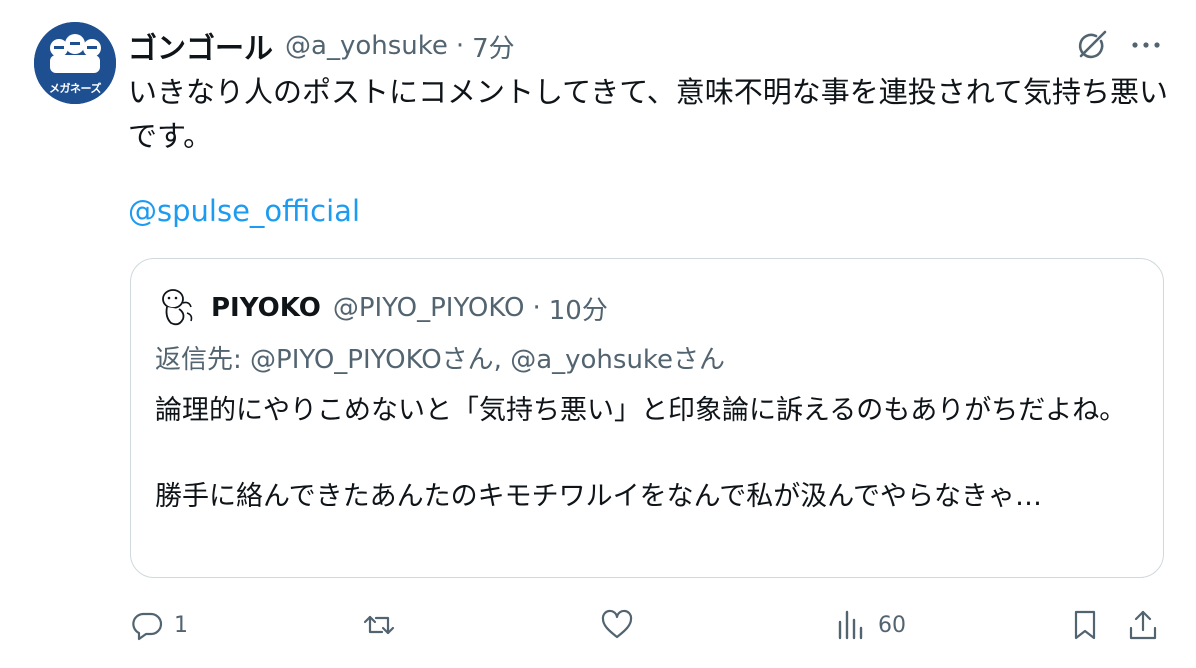  What do you see at coordinates (617, 624) in the screenshot?
I see `heart-icon` at bounding box center [617, 624].